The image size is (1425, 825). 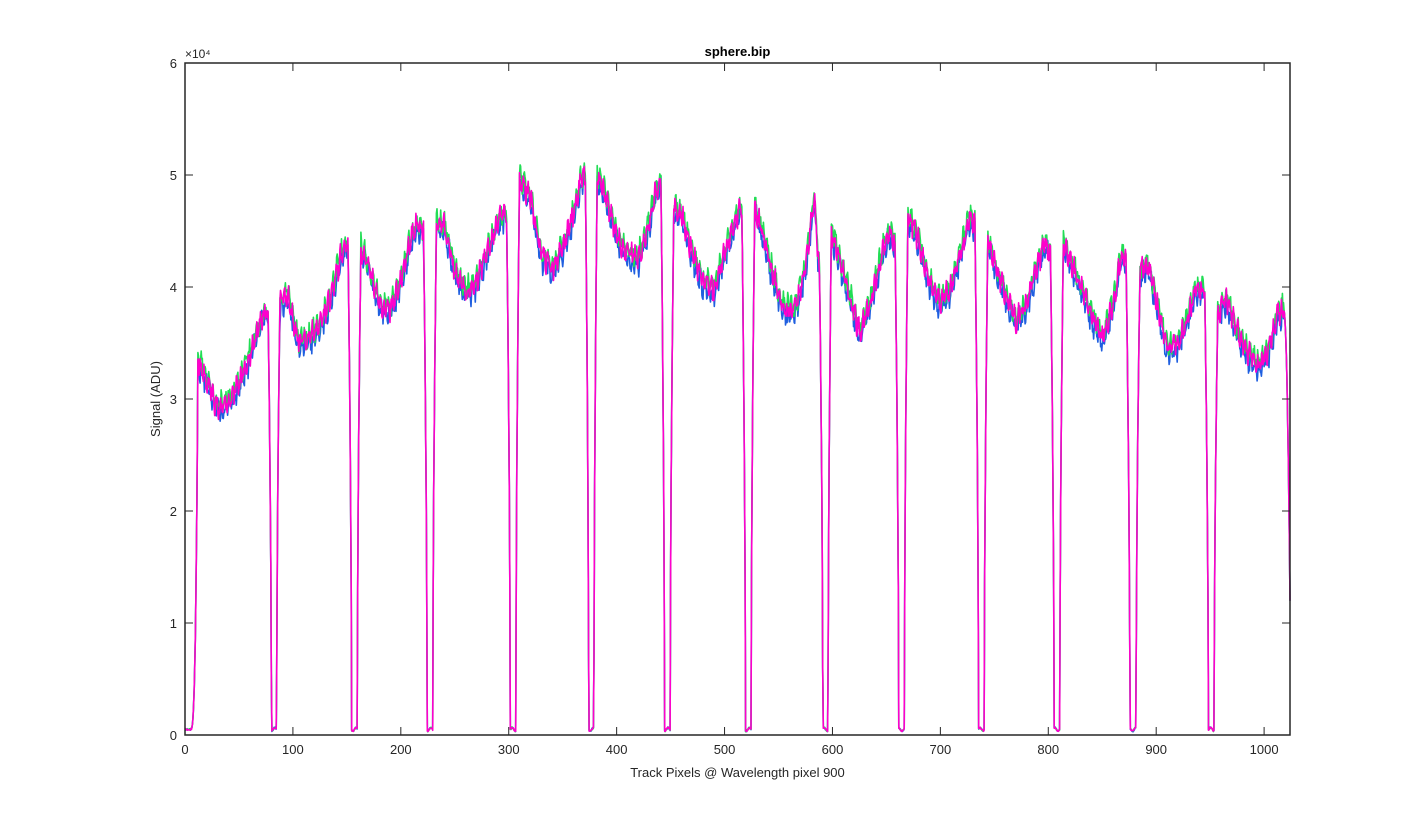 What do you see at coordinates (1264, 749) in the screenshot?
I see `x-tick-label: 1000` at bounding box center [1264, 749].